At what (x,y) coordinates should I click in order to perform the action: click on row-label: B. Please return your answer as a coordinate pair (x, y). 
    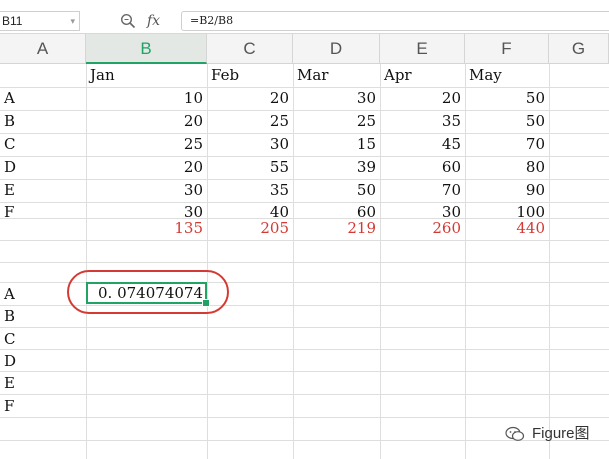
    Looking at the image, I should click on (42, 121).